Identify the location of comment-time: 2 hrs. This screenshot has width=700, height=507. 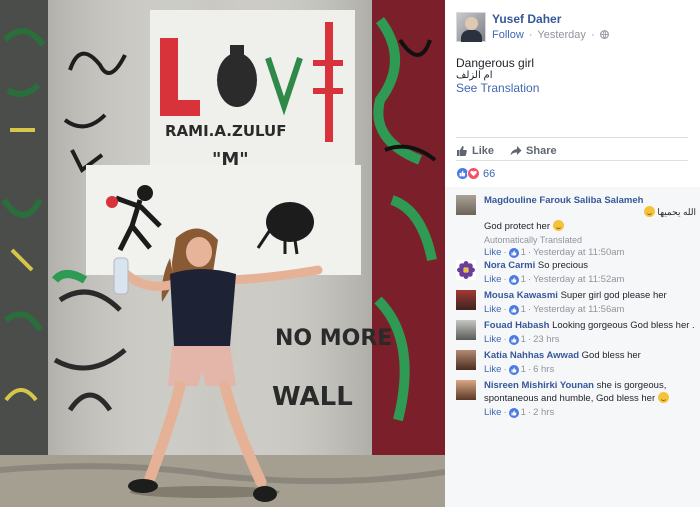
(543, 412).